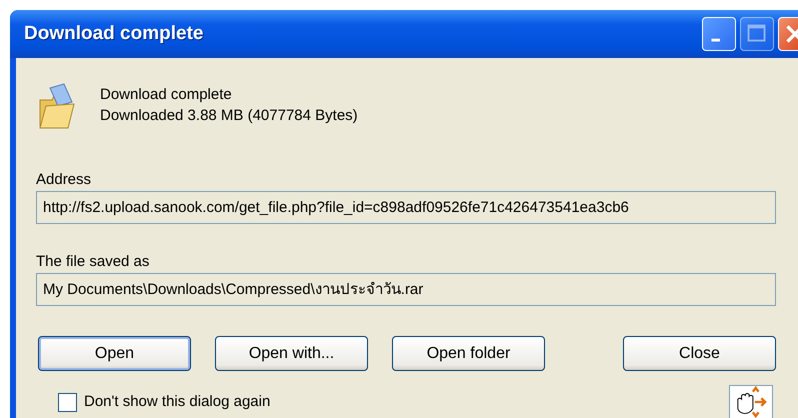 This screenshot has height=418, width=798. I want to click on window-title: Download complete, so click(114, 34).